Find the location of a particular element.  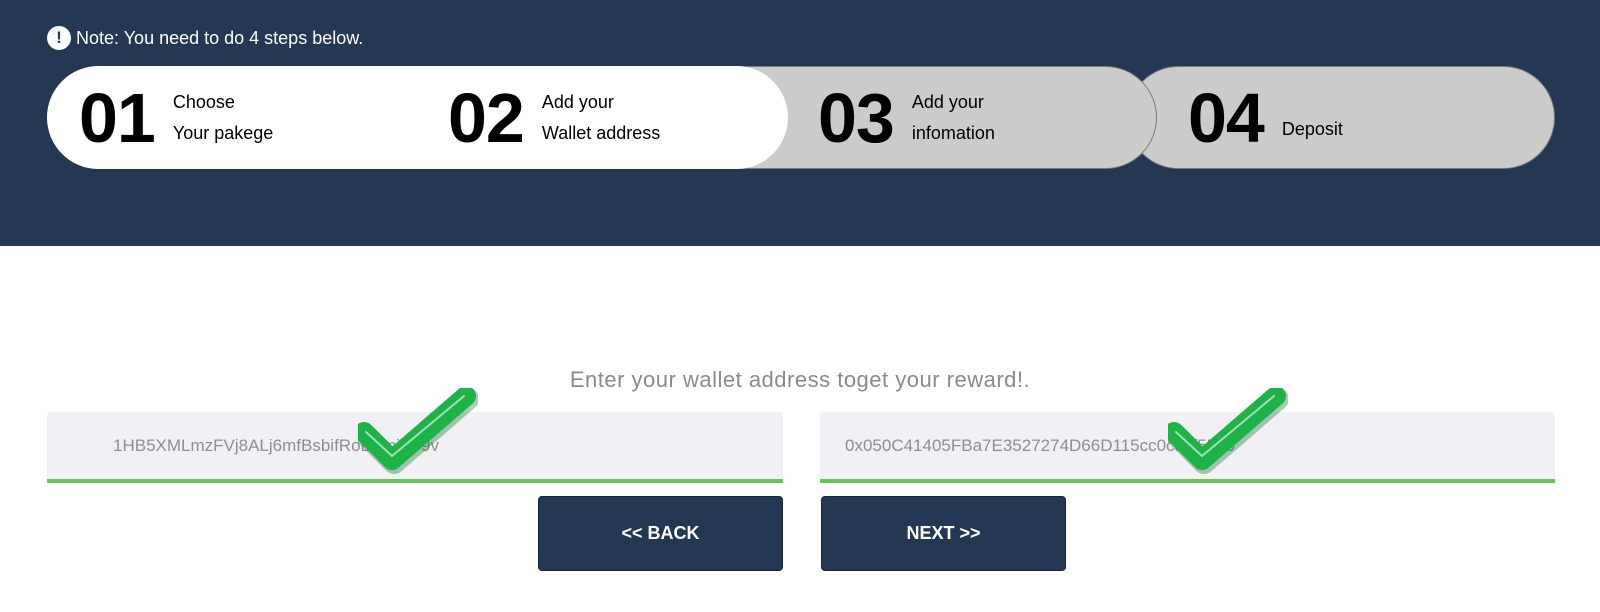

step-2: 02 Add your Wallet address is located at coordinates (554, 118).